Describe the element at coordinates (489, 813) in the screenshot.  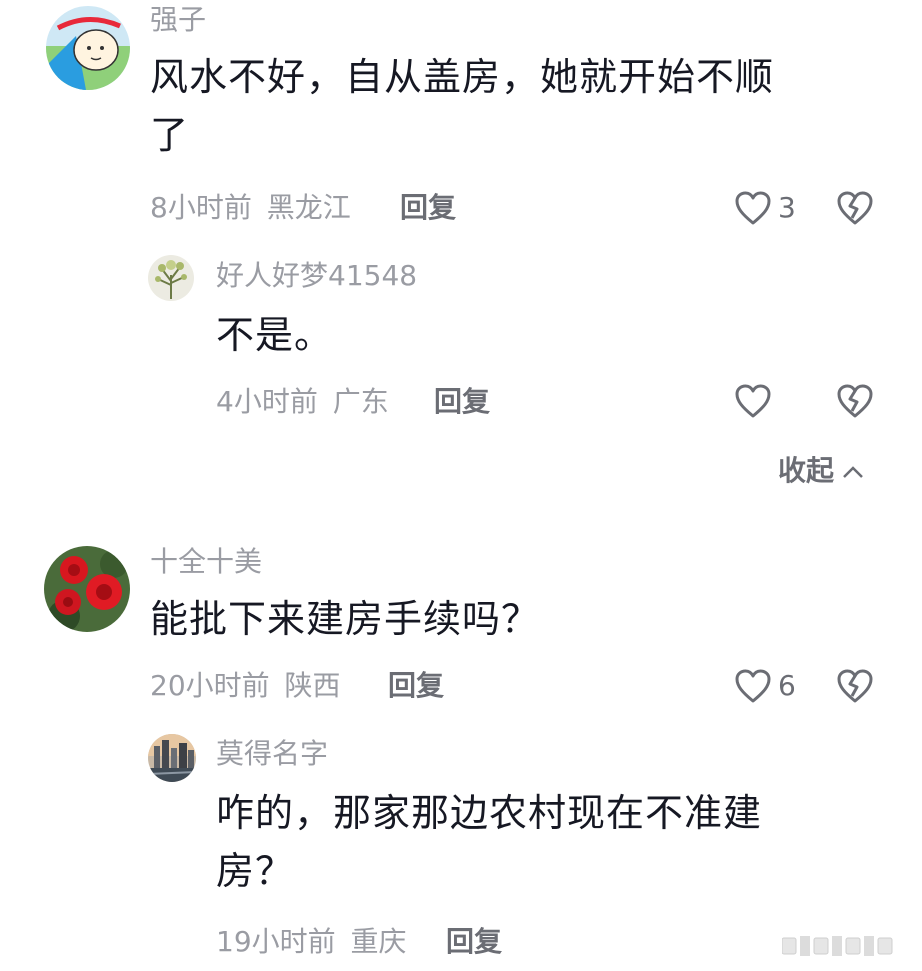
I see `reply-text-line: 咋的，那家那边农村现在不准建` at that location.